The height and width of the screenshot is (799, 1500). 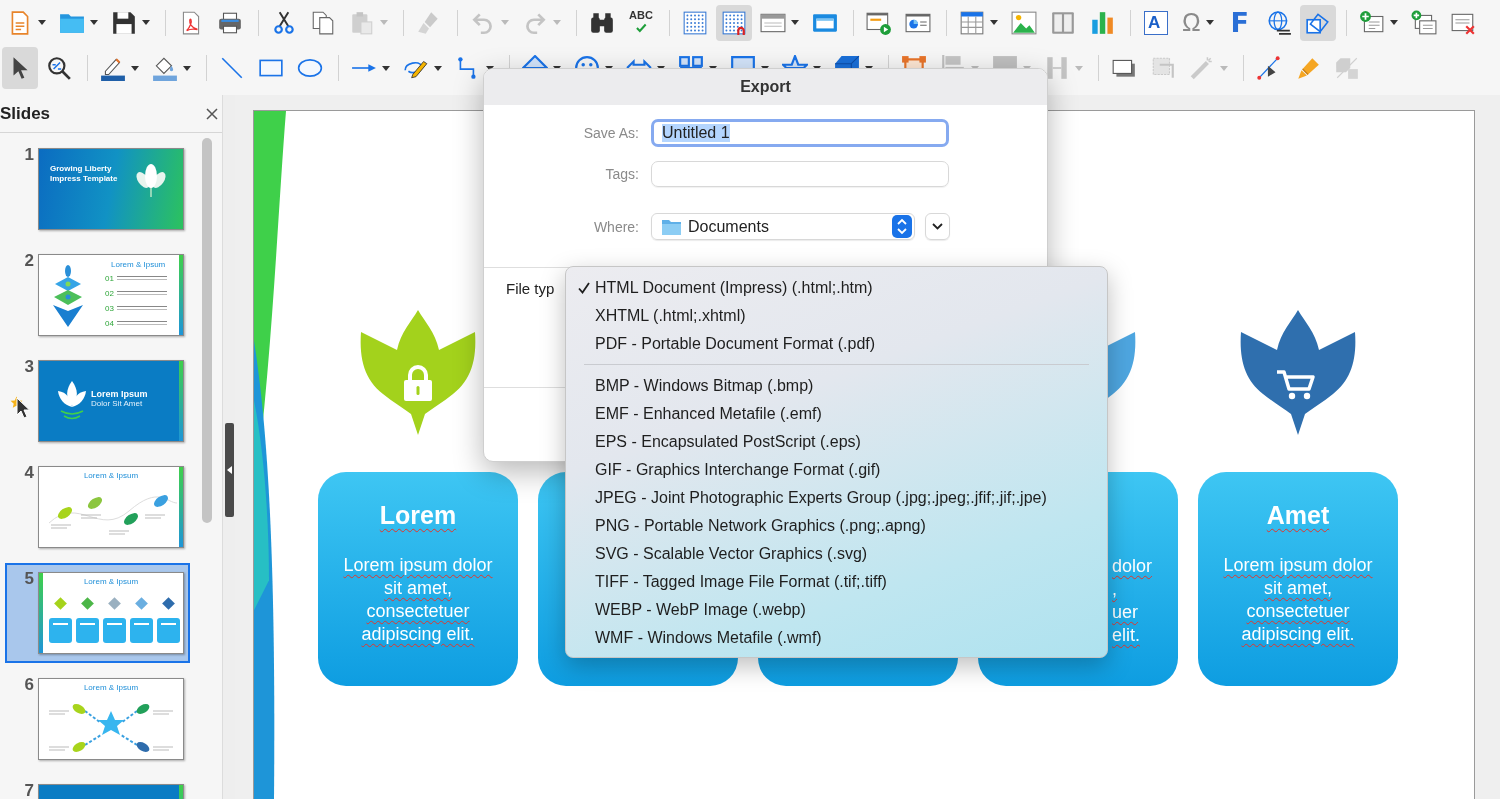 What do you see at coordinates (109, 293) in the screenshot?
I see `item-number: 02` at bounding box center [109, 293].